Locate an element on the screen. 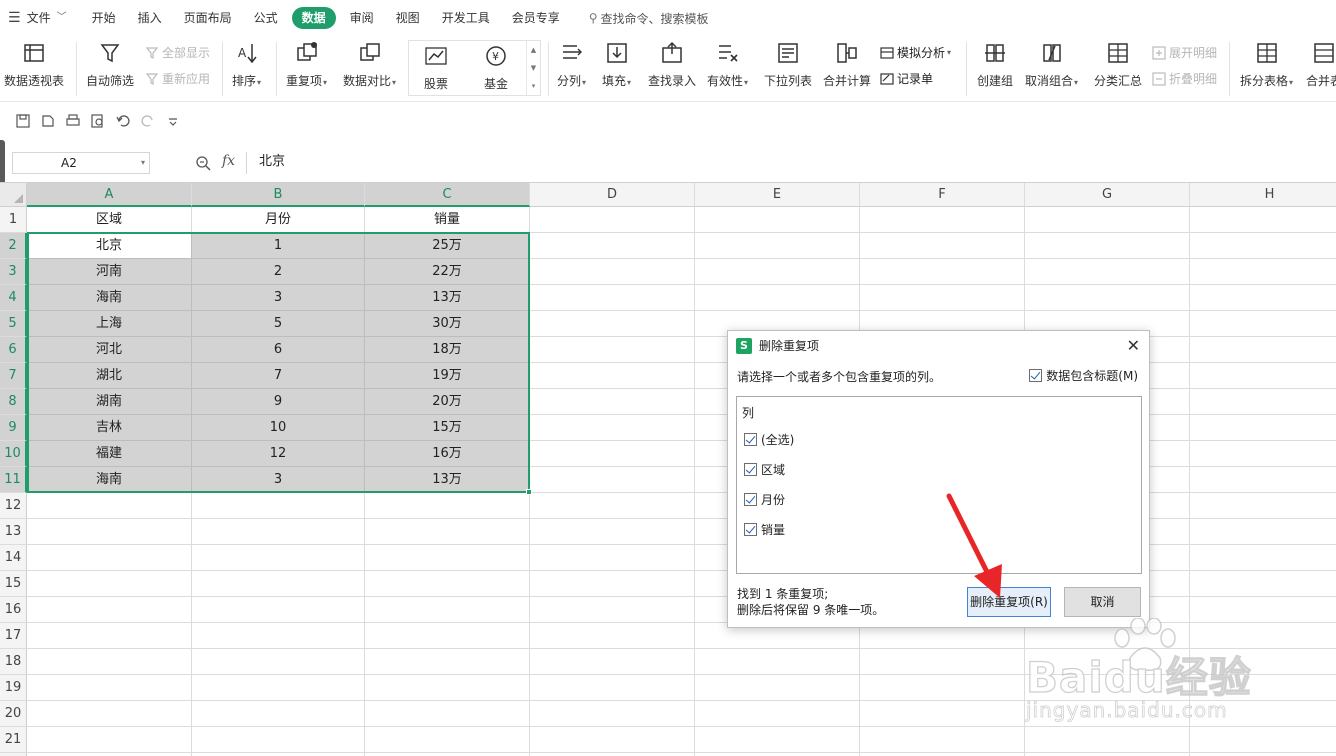 Image resolution: width=1336 pixels, height=756 pixels. row-header: 14 is located at coordinates (13, 558).